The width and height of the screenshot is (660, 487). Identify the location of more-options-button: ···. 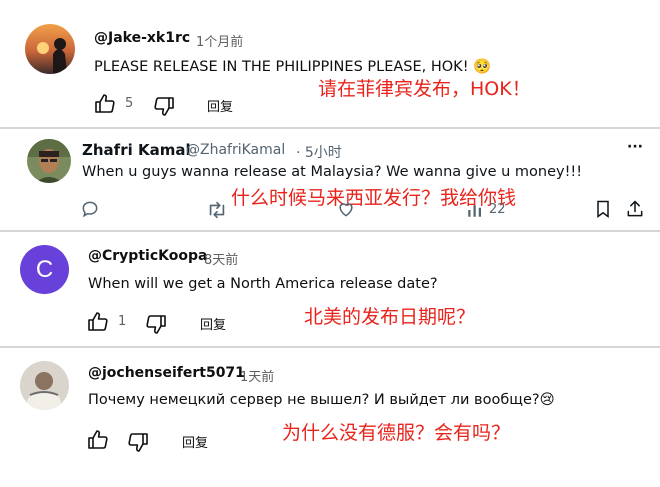
(635, 147).